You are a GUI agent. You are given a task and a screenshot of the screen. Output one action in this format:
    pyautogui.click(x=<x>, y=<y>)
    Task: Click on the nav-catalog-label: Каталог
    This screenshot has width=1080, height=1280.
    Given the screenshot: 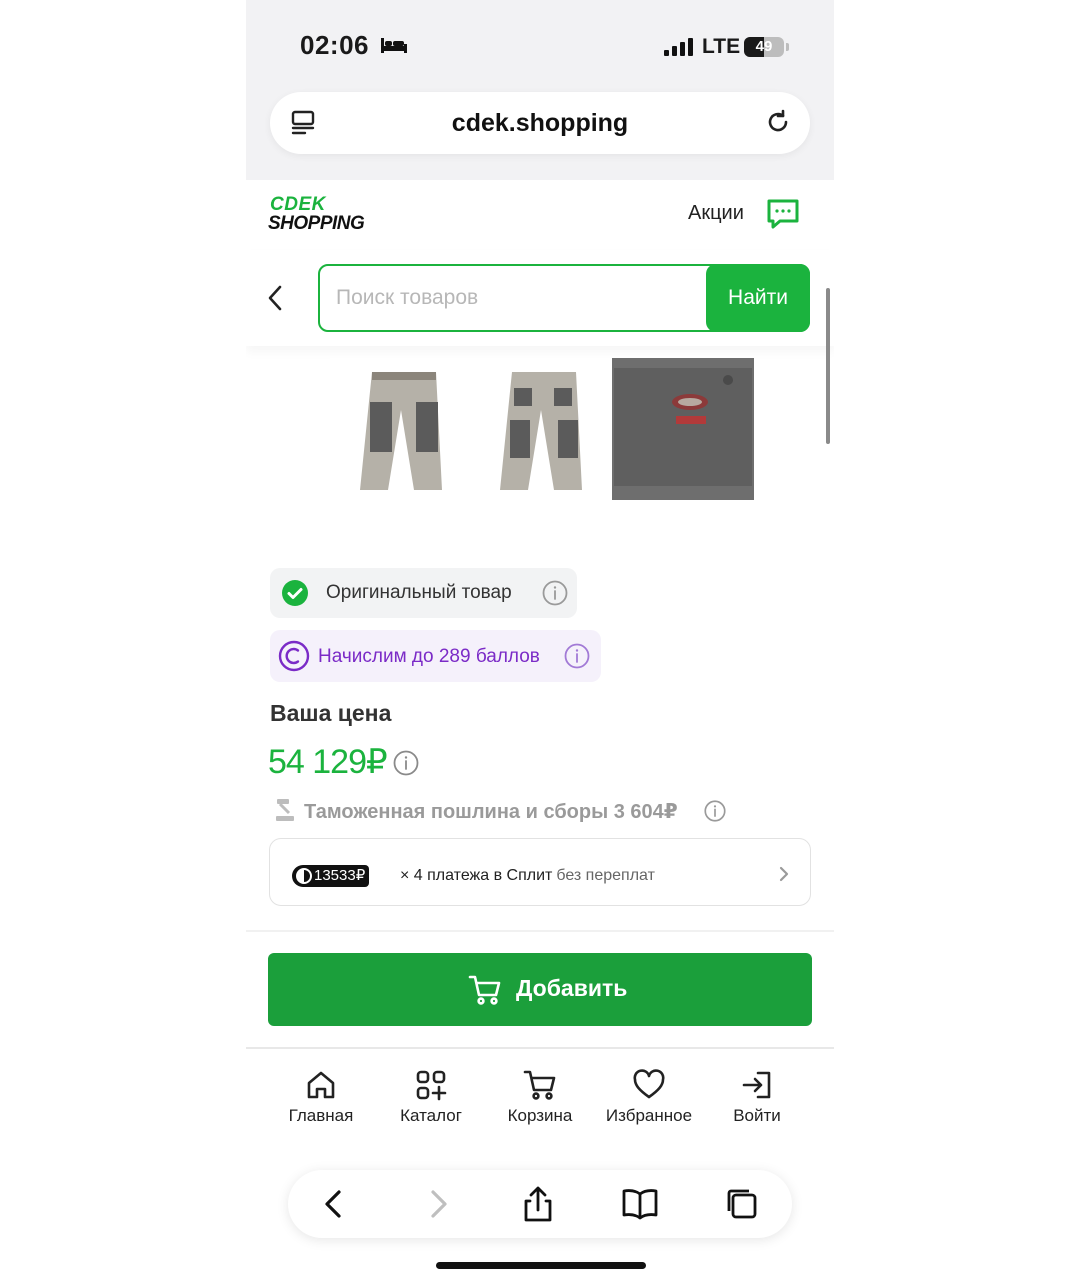 What is the action you would take?
    pyautogui.click(x=431, y=1115)
    